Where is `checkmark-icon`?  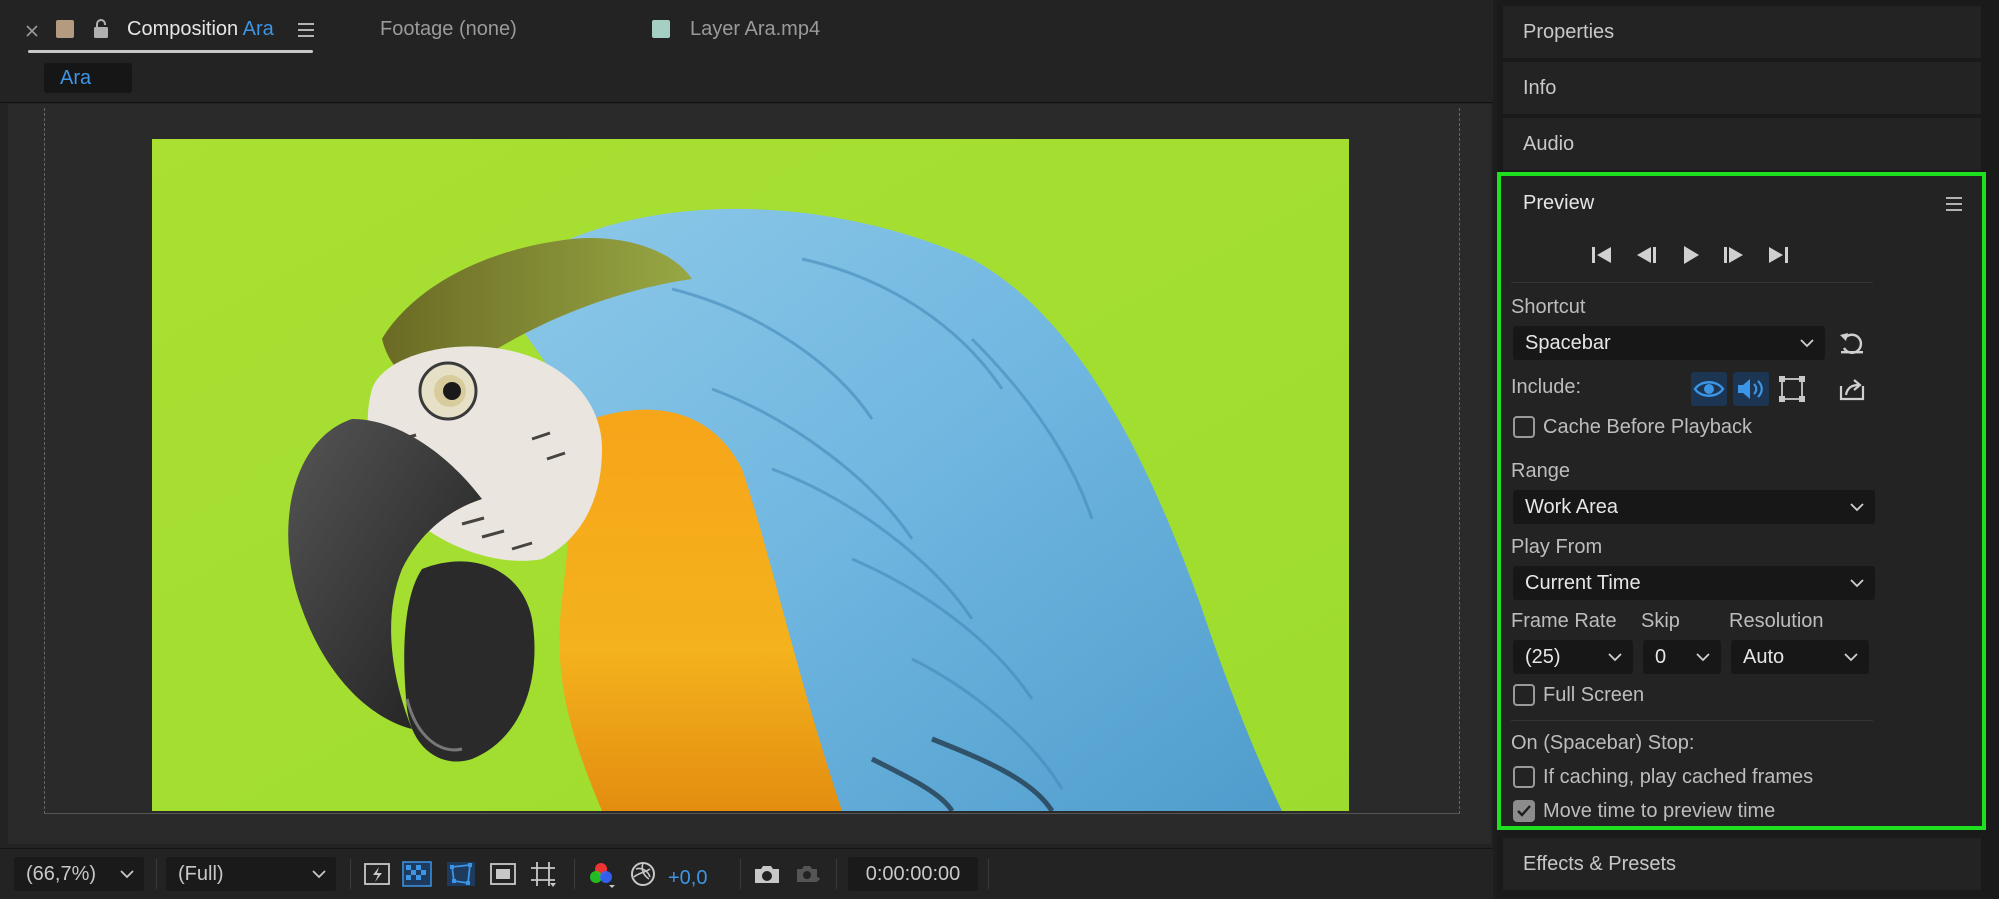
checkmark-icon is located at coordinates (1524, 811).